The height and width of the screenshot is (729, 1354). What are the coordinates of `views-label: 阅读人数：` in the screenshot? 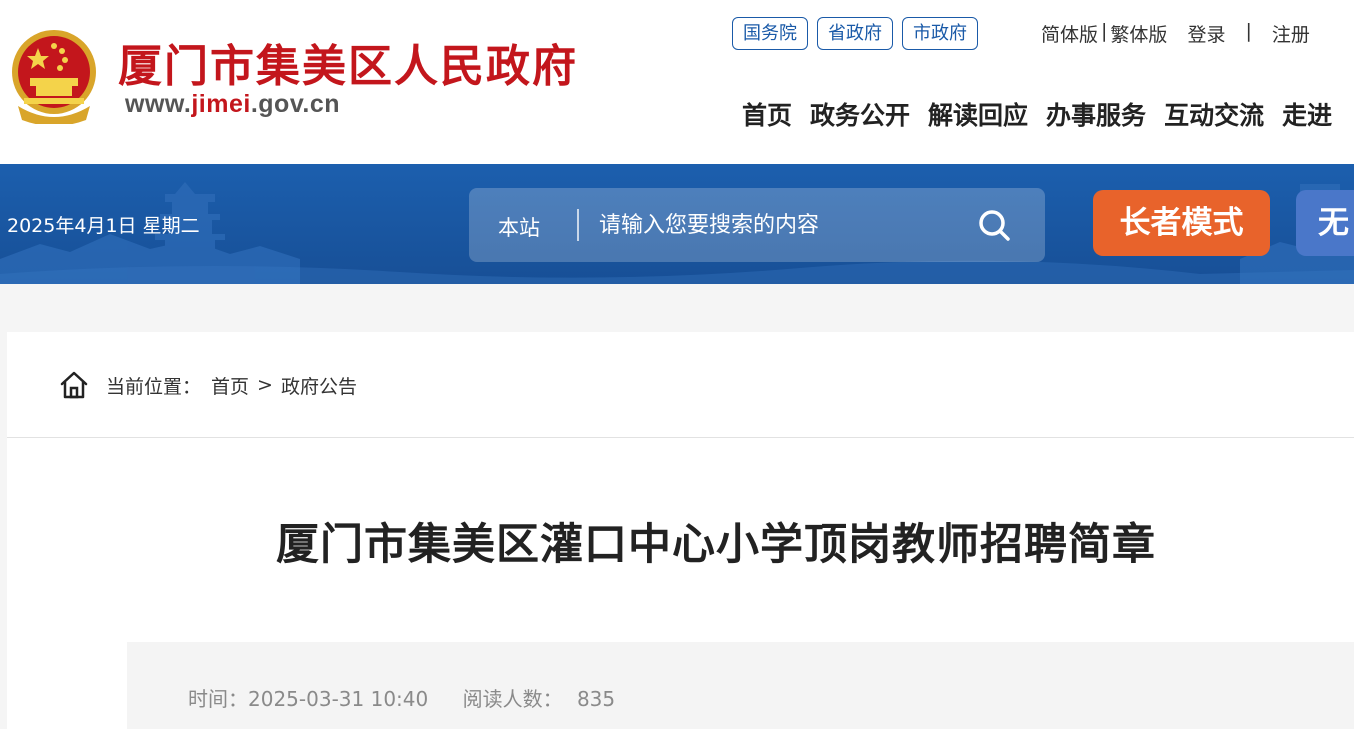 It's located at (512, 699).